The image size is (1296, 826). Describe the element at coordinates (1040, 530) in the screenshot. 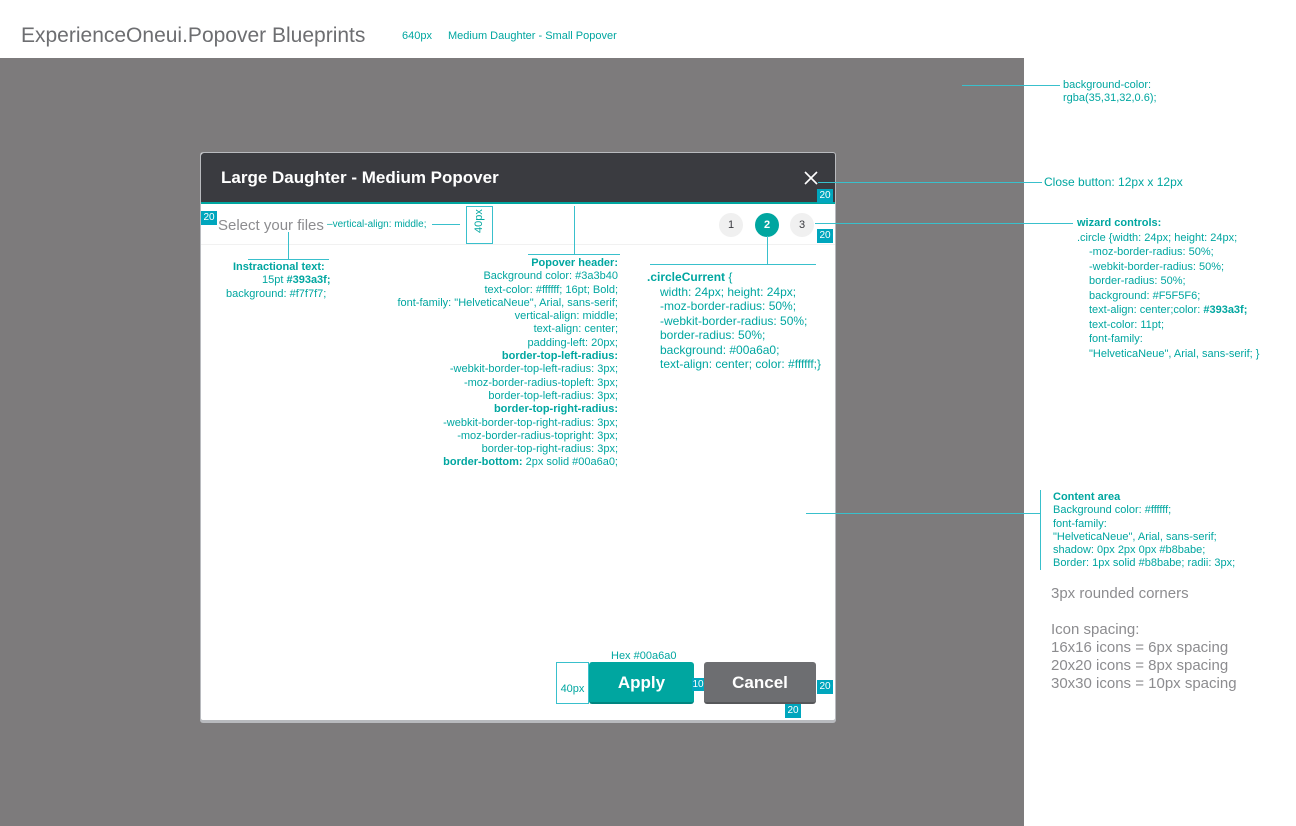

I see `bracket-line` at that location.